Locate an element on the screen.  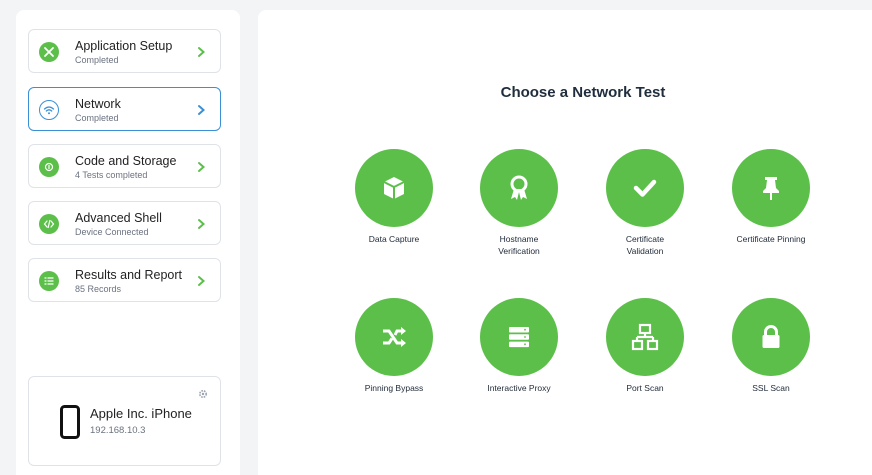
step-advanced-shell: Advanced Shell Device Connected is located at coordinates (124, 223).